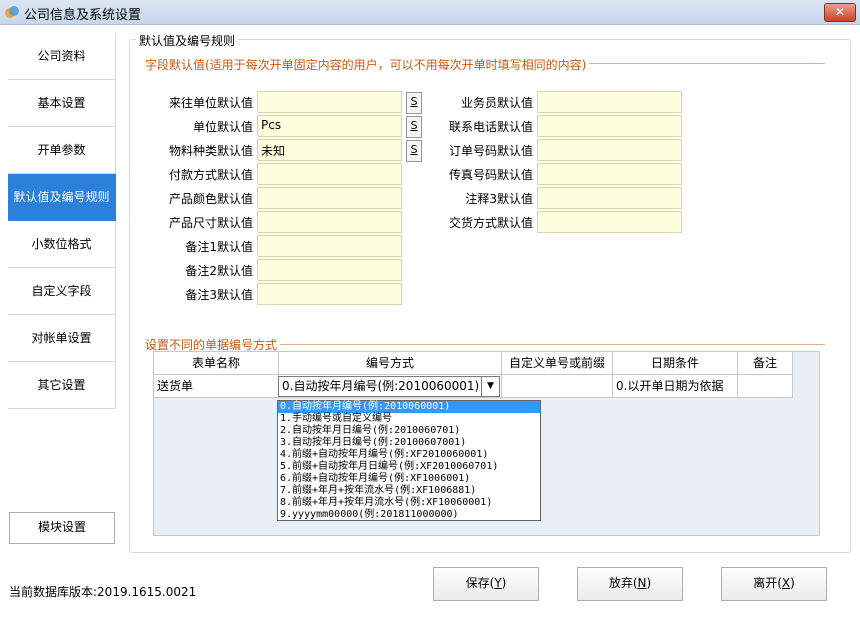  Describe the element at coordinates (329, 126) in the screenshot. I see `field-input: Pcs` at that location.